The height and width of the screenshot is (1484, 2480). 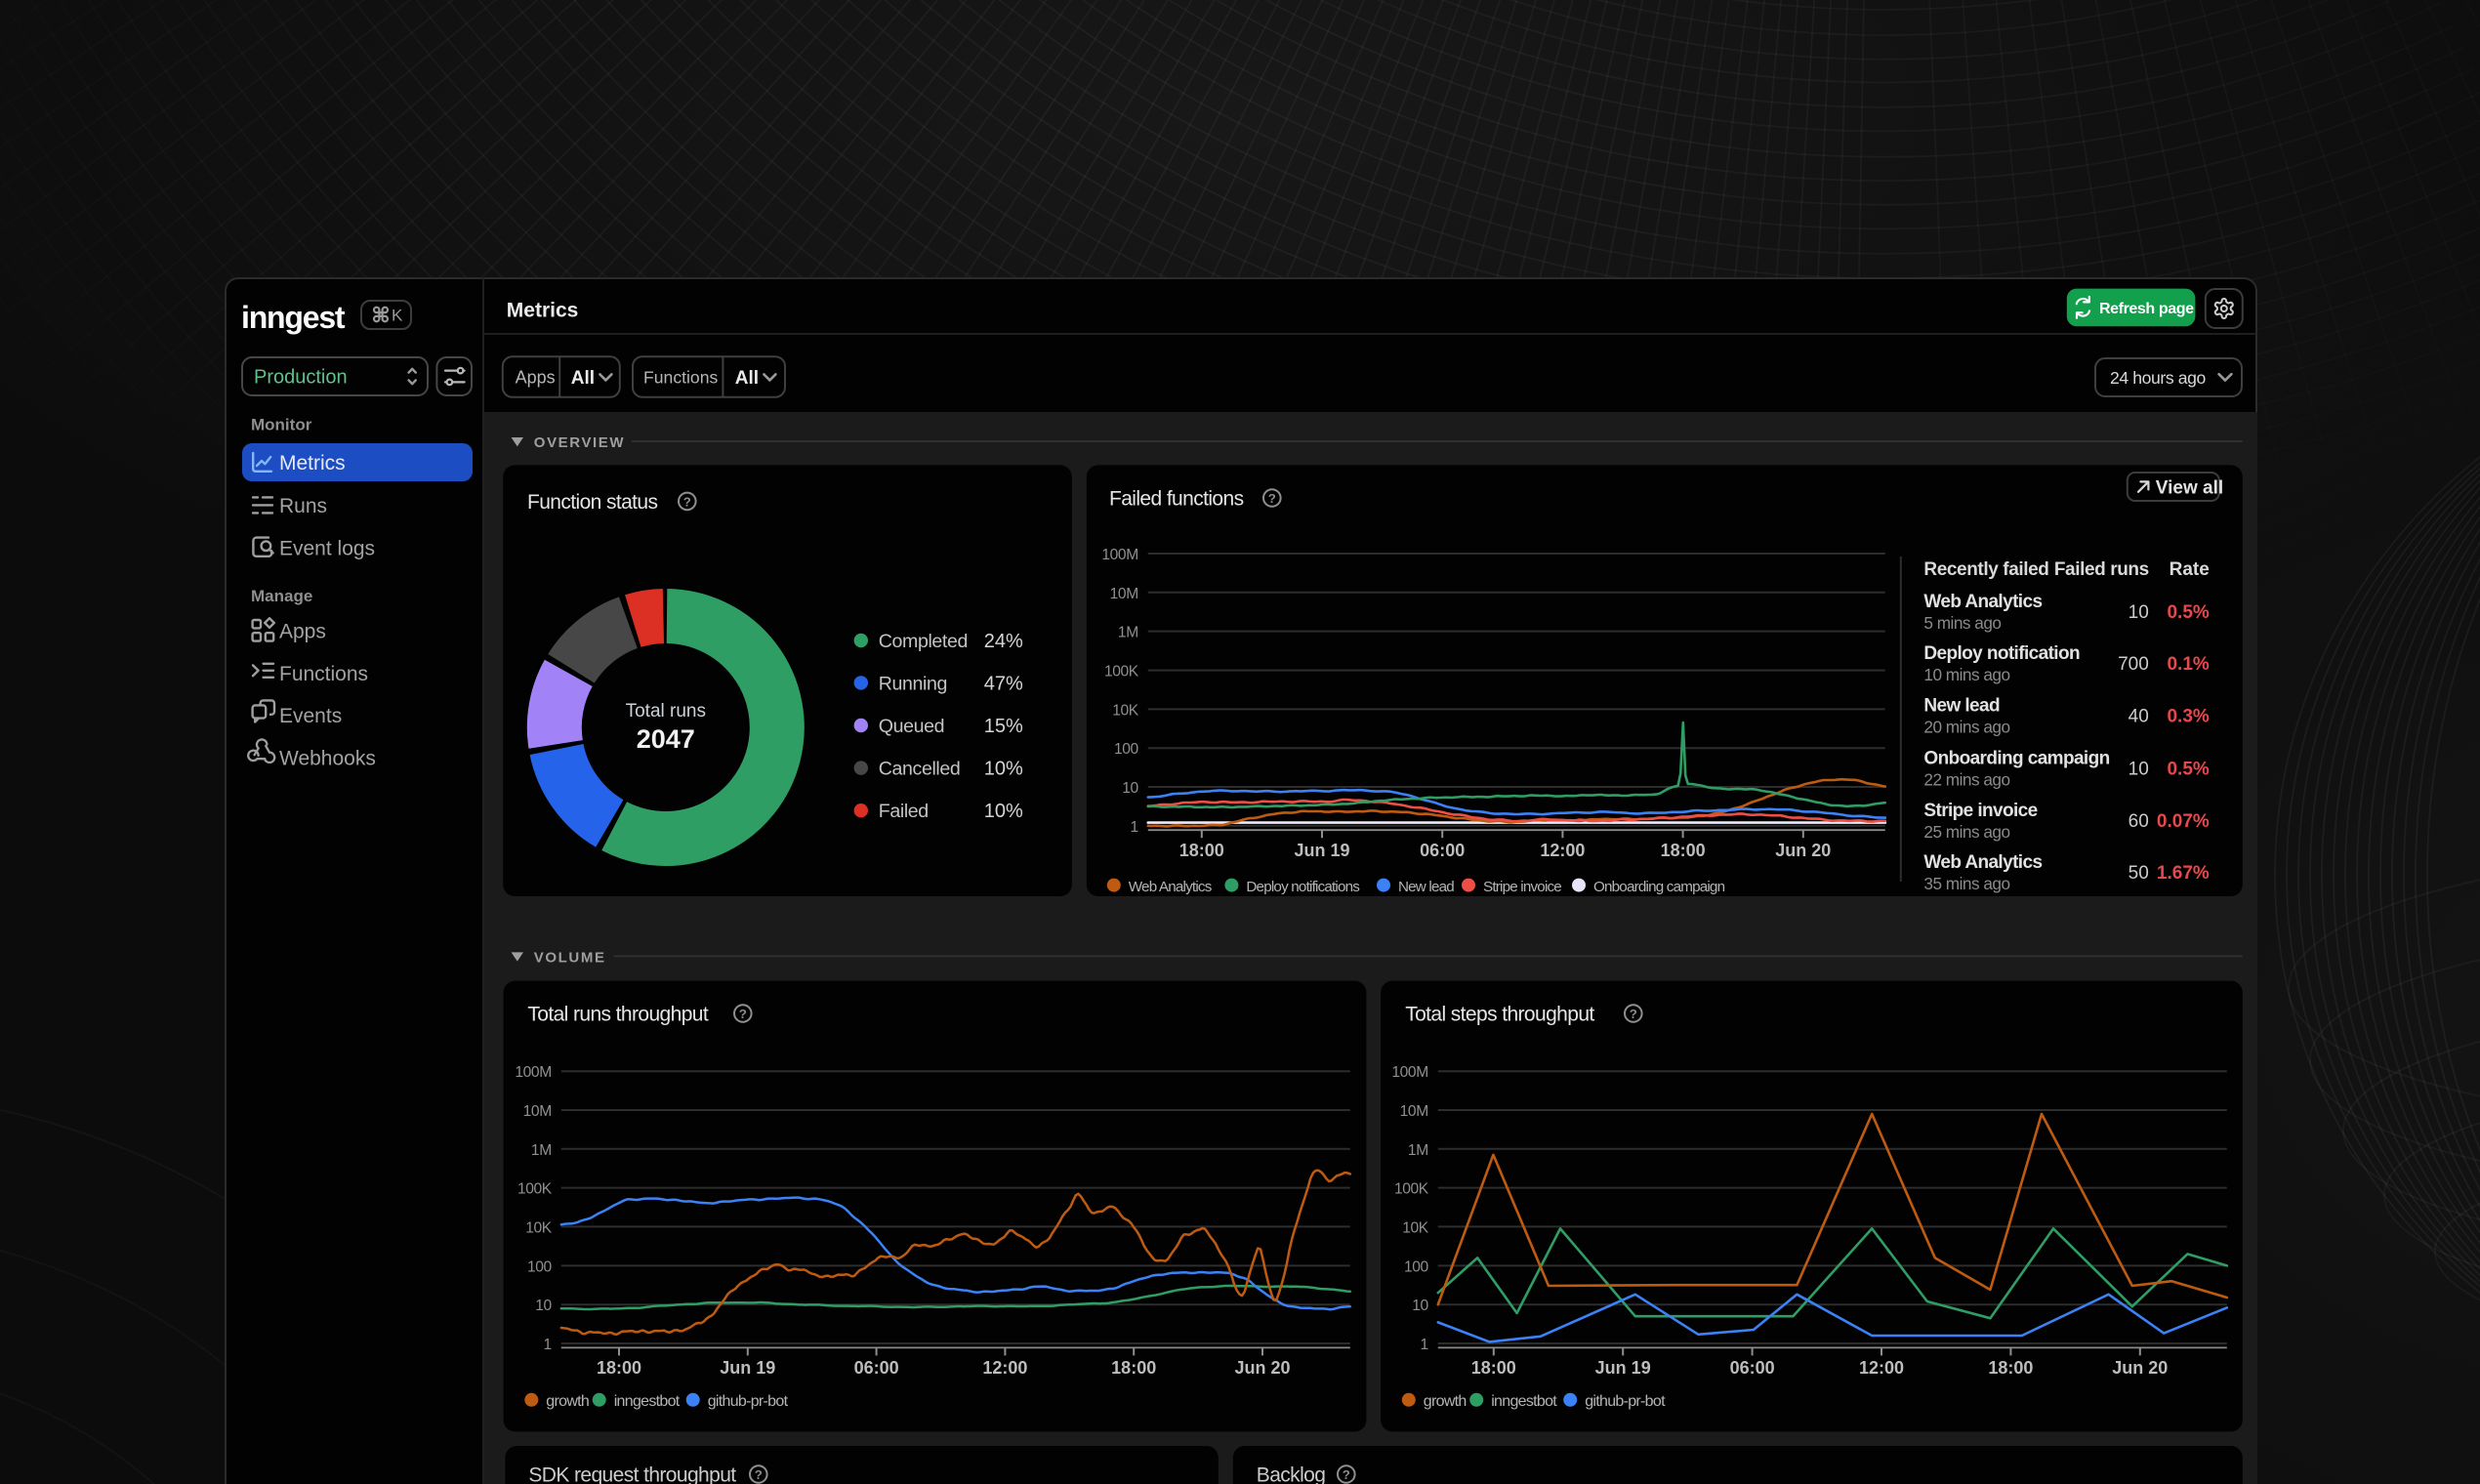 What do you see at coordinates (569, 957) in the screenshot?
I see `svg-text: VOLUME` at bounding box center [569, 957].